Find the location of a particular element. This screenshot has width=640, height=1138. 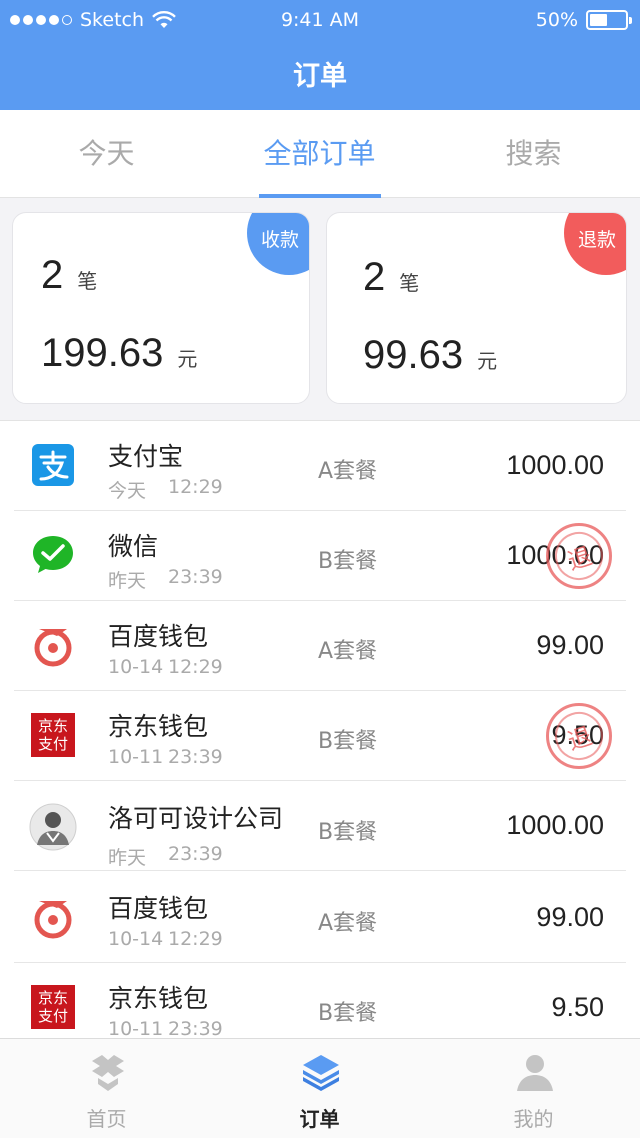

status-bar: Sketch 9:41 AM 50% is located at coordinates (320, 22).